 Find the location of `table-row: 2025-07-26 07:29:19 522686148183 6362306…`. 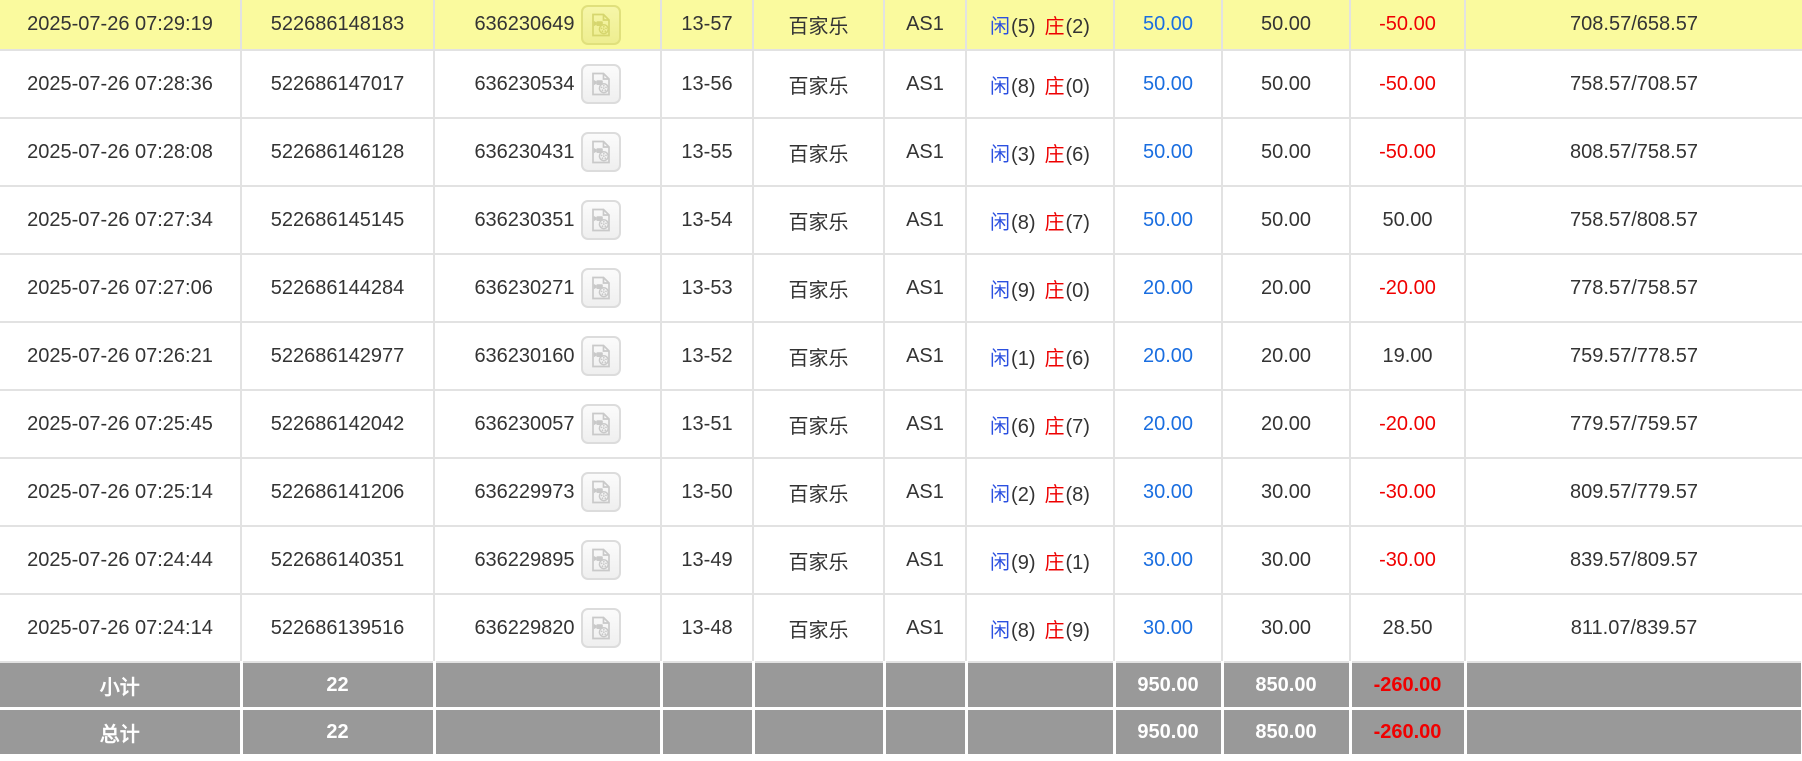

table-row: 2025-07-26 07:29:19 522686148183 6362306… is located at coordinates (901, 25).